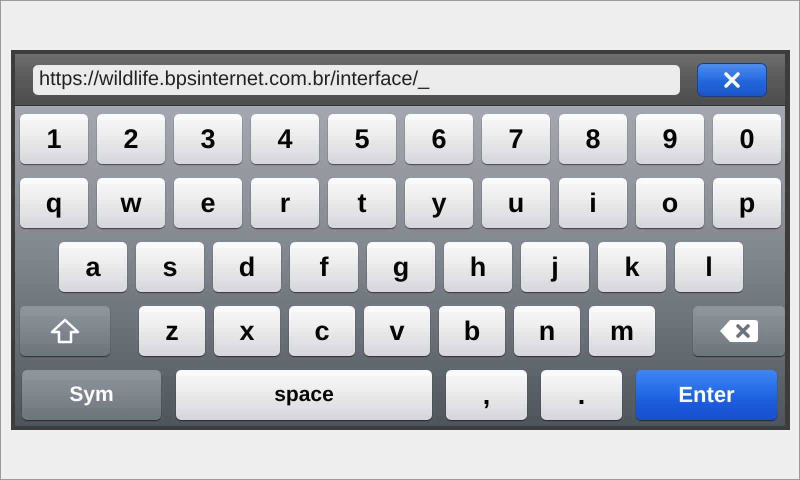 This screenshot has width=800, height=480. Describe the element at coordinates (439, 203) in the screenshot. I see `key: y` at that location.